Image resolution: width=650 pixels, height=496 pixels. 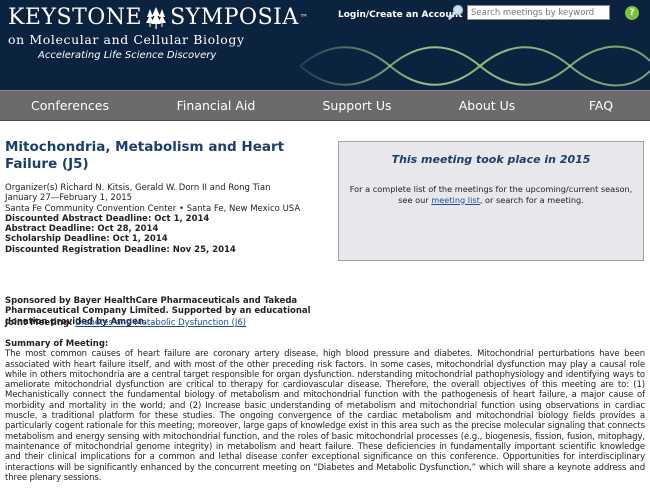 I want to click on past-meeting-text-after: , or search for a meeting., so click(x=531, y=199).